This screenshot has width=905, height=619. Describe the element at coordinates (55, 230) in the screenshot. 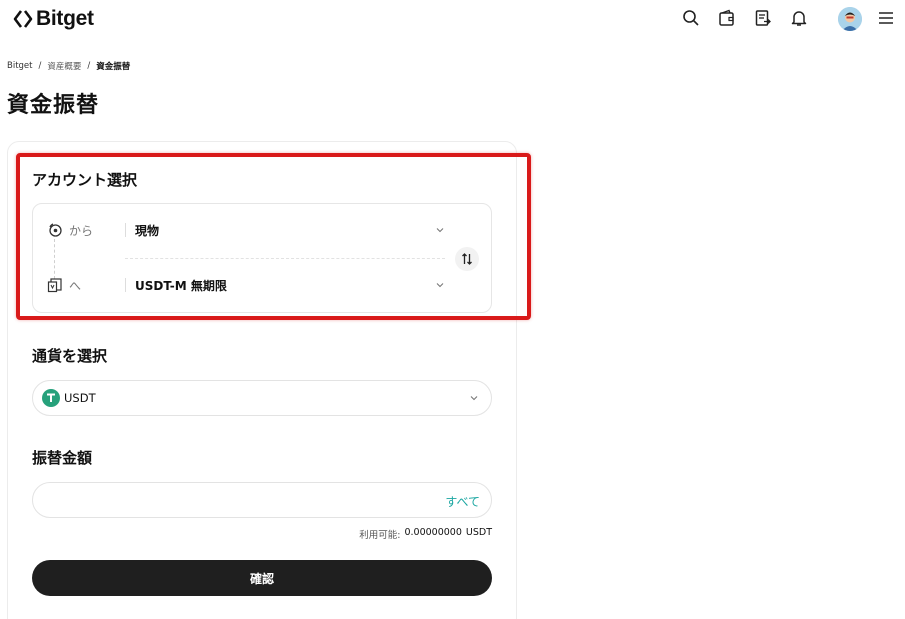

I see `from-account-icon` at that location.